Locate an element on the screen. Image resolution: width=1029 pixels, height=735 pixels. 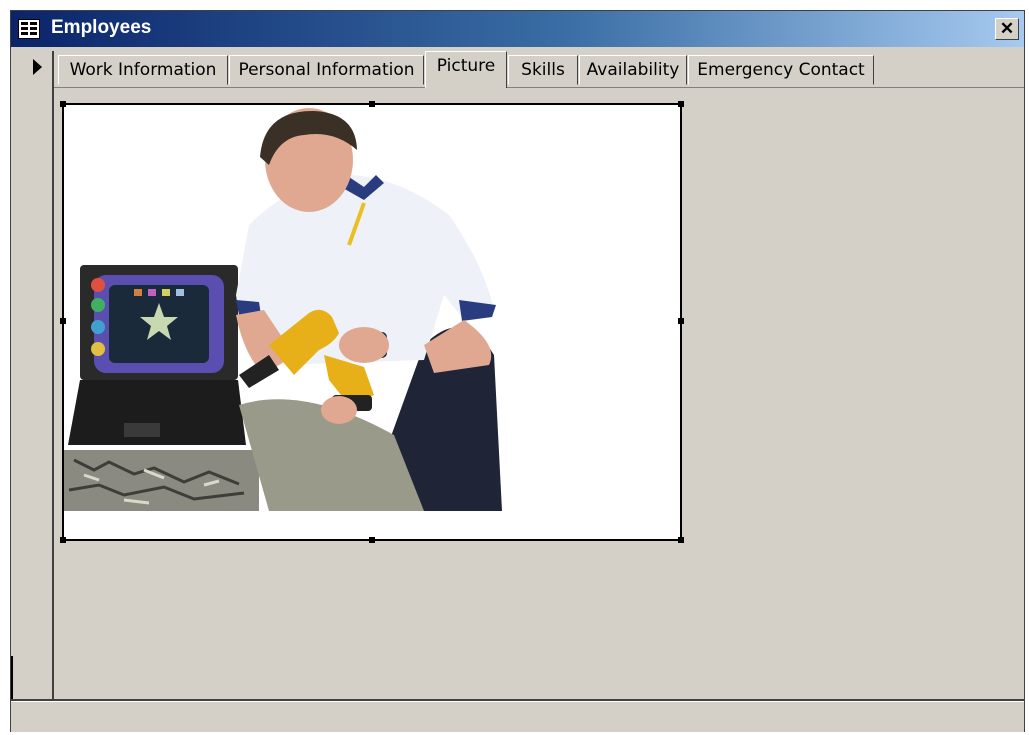
tab-work-information: Work Information is located at coordinates (143, 70).